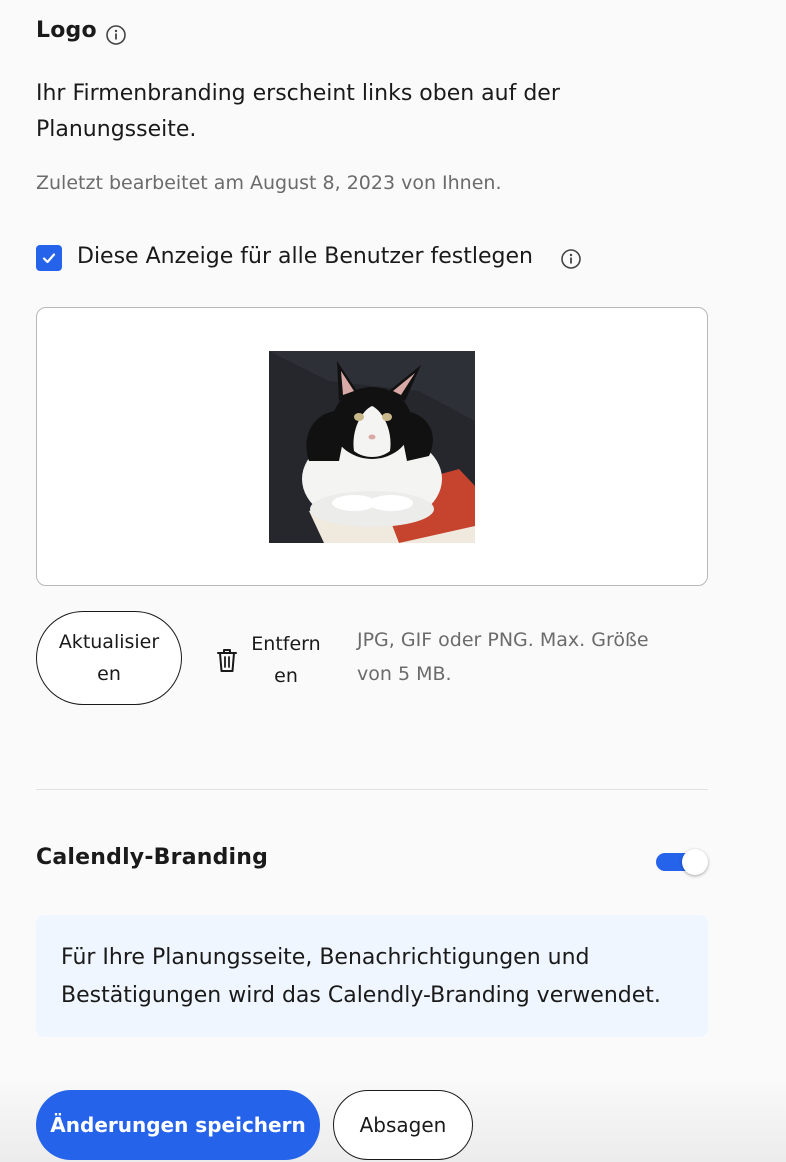 The width and height of the screenshot is (786, 1162). What do you see at coordinates (372, 789) in the screenshot?
I see `section-divider` at bounding box center [372, 789].